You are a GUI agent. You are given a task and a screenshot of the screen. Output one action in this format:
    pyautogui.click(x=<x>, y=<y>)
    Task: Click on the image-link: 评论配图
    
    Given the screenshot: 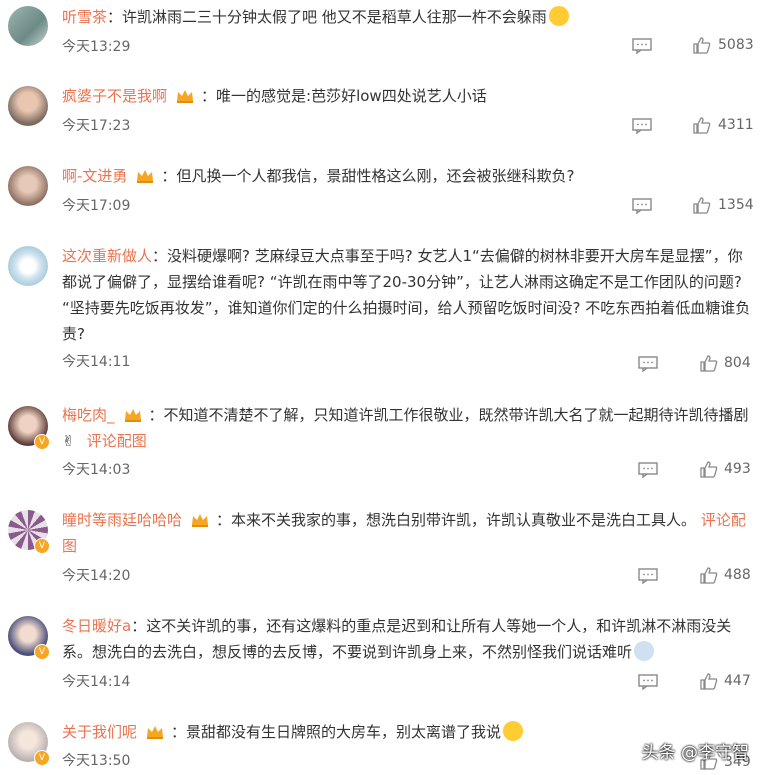 What is the action you would take?
    pyautogui.click(x=117, y=441)
    